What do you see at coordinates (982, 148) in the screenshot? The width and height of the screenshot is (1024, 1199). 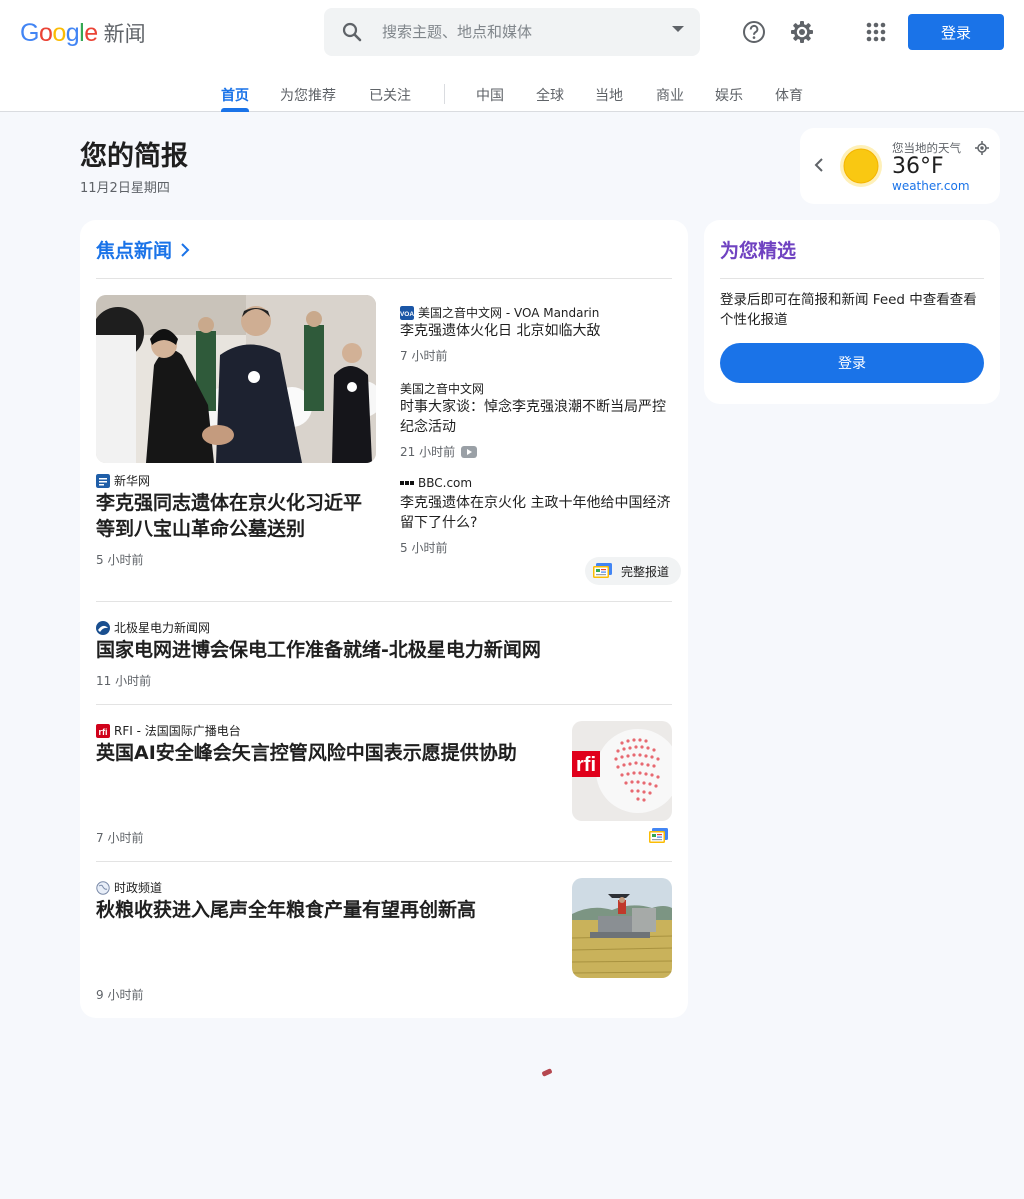 I see `location-icon` at bounding box center [982, 148].